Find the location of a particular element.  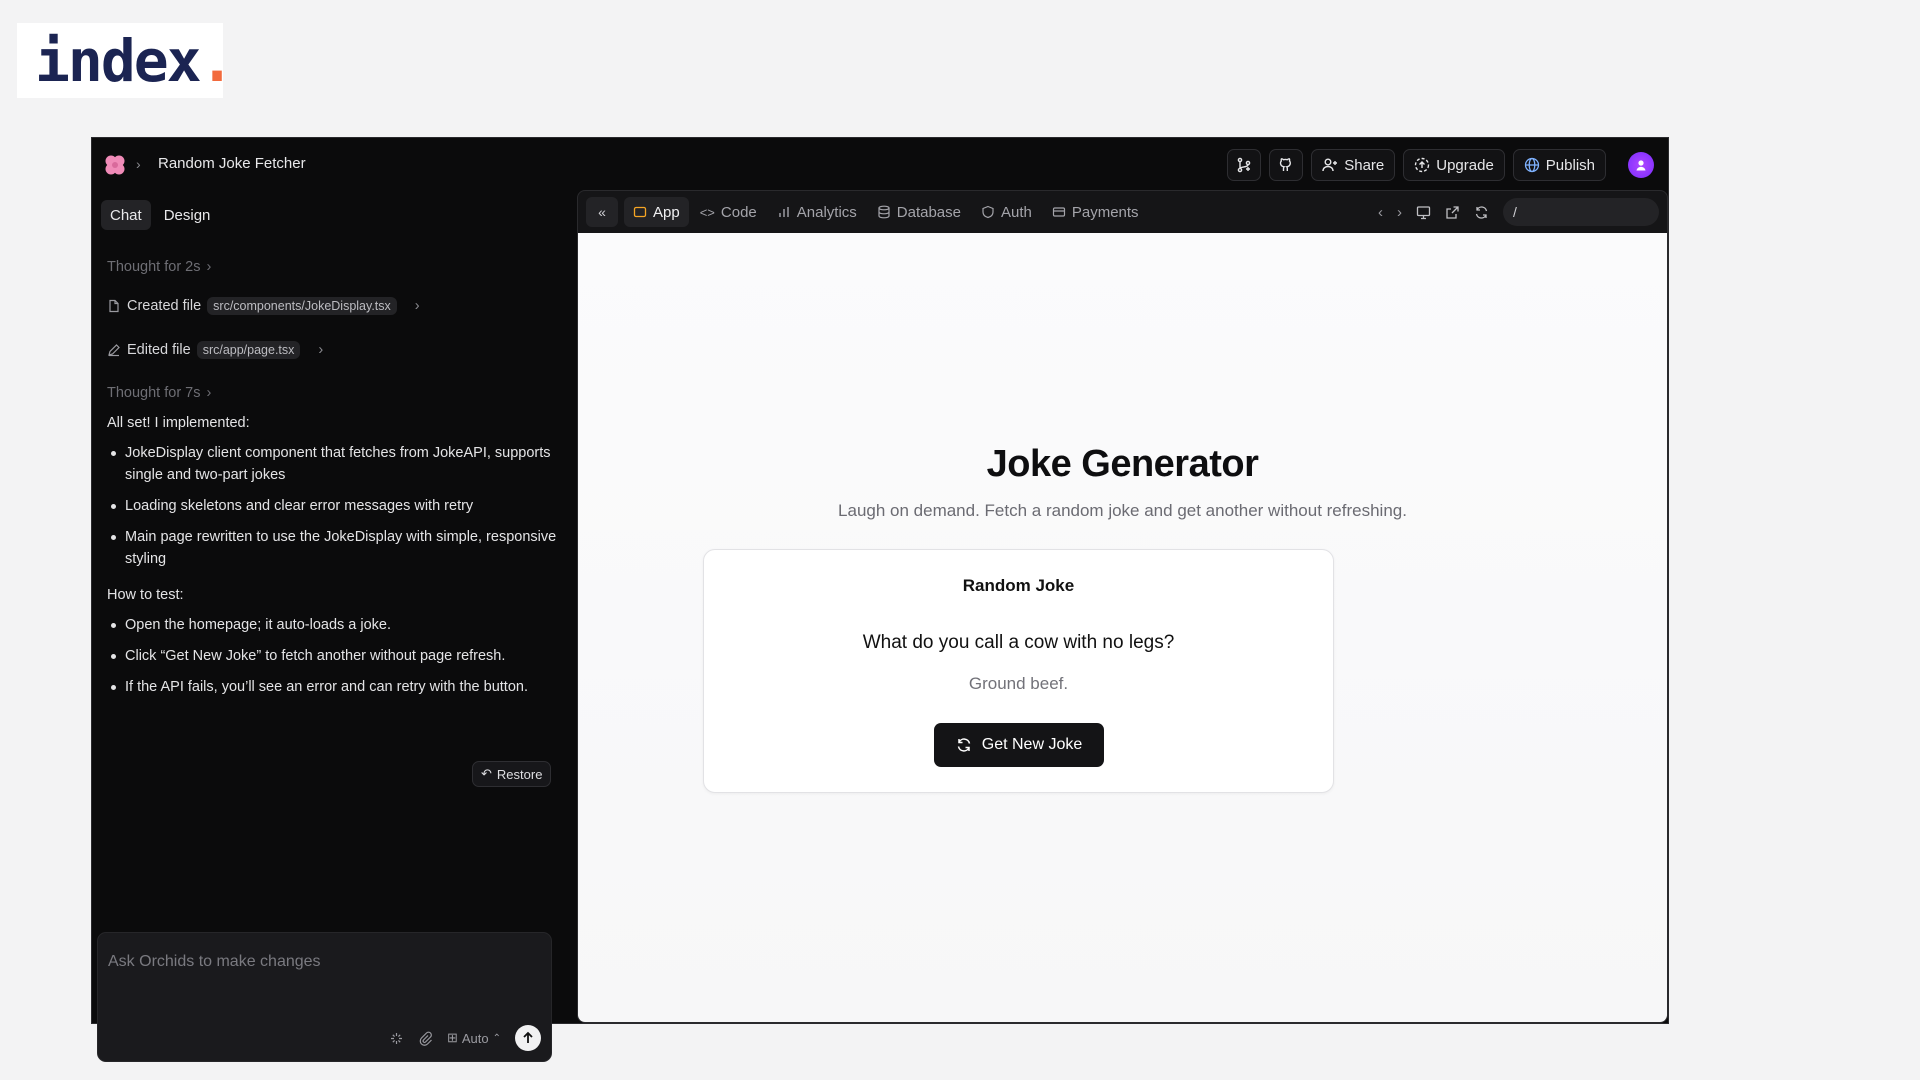

double-chevron-left-icon: « is located at coordinates (602, 212).